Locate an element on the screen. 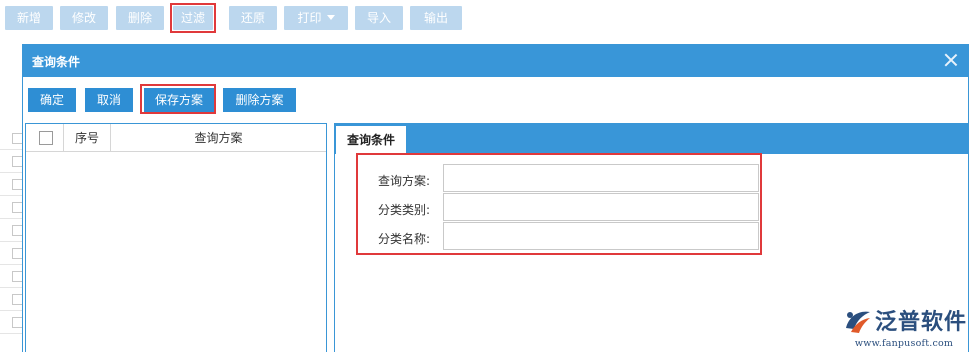 The image size is (969, 352). plan-list-header: 序号 查询方案 is located at coordinates (176, 138).